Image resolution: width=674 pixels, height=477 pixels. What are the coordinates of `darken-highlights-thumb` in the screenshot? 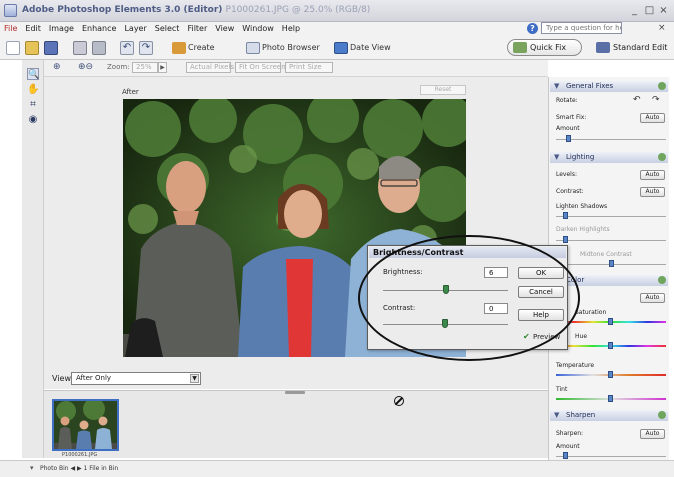 It's located at (565, 239).